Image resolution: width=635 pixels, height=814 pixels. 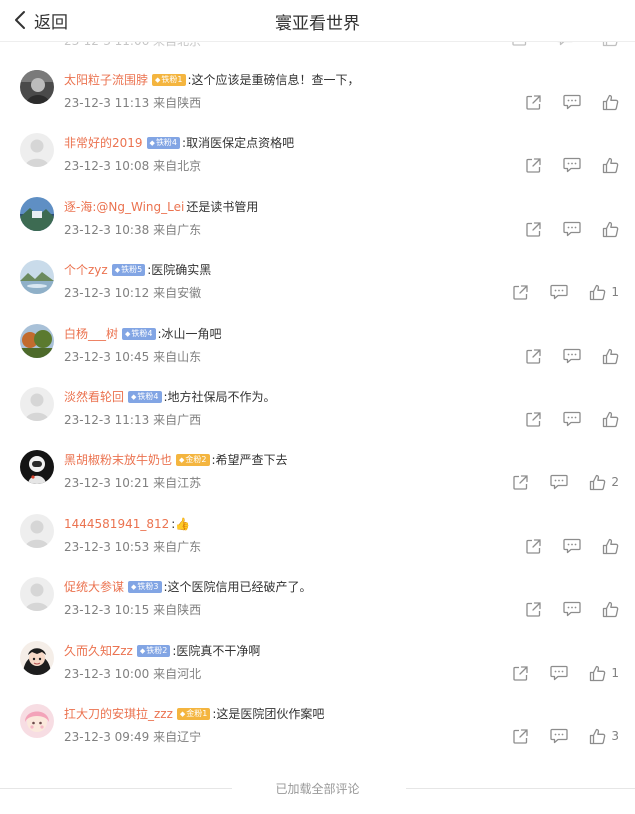 What do you see at coordinates (98, 651) in the screenshot?
I see `comment-username: 久而久知Zzz` at bounding box center [98, 651].